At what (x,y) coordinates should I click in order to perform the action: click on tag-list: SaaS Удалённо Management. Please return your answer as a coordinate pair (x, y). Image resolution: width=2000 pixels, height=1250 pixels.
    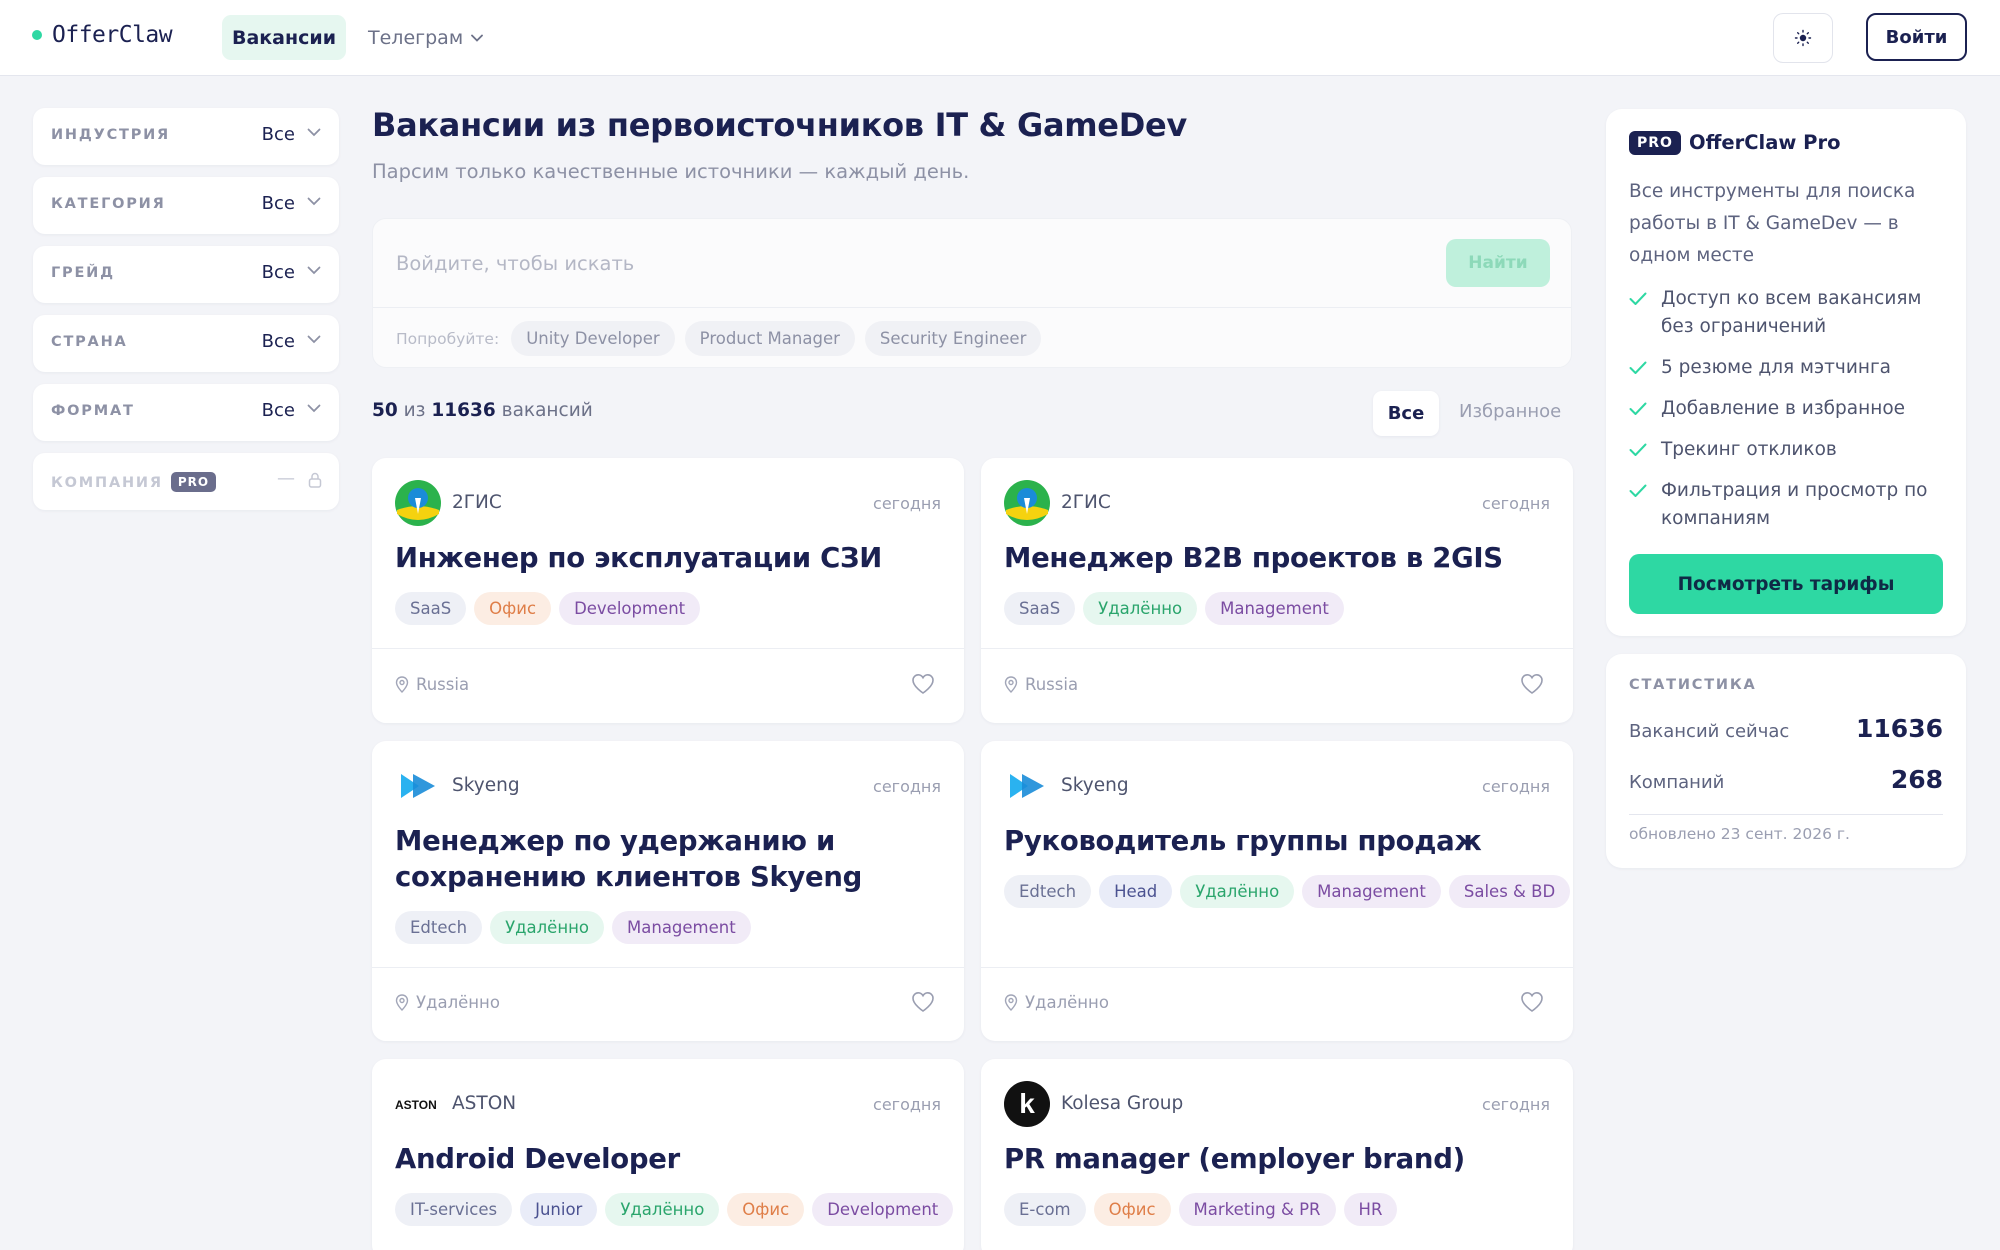
    Looking at the image, I should click on (1178, 608).